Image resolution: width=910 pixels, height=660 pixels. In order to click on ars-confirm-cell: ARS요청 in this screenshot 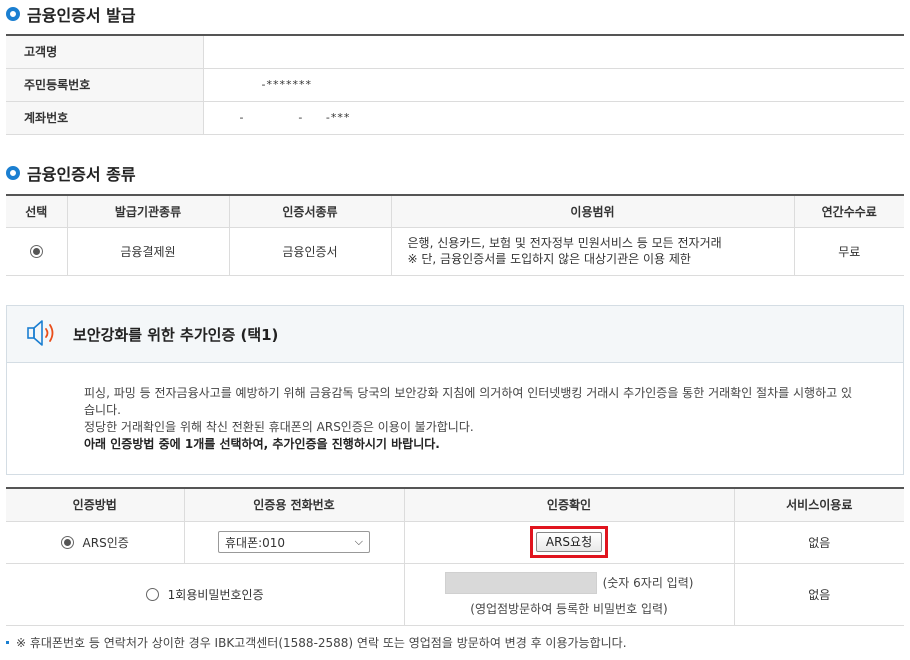, I will do `click(569, 542)`.